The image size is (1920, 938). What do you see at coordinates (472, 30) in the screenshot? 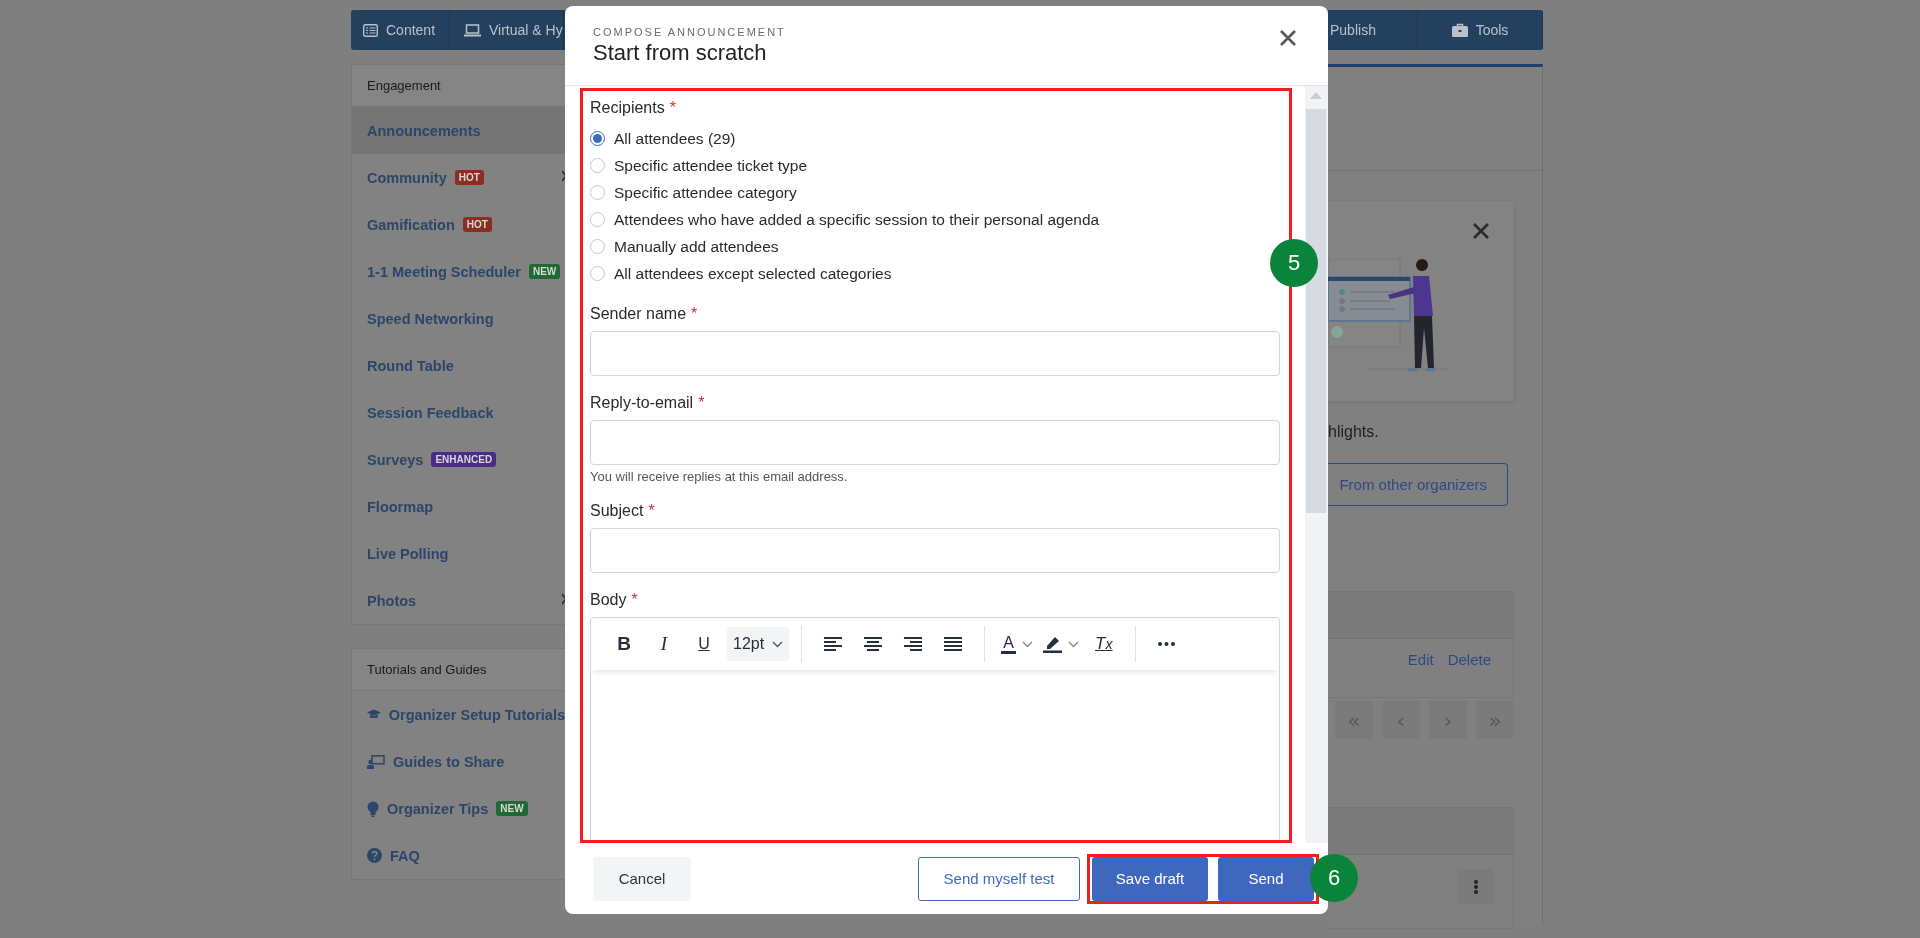
I see `laptop-icon` at bounding box center [472, 30].